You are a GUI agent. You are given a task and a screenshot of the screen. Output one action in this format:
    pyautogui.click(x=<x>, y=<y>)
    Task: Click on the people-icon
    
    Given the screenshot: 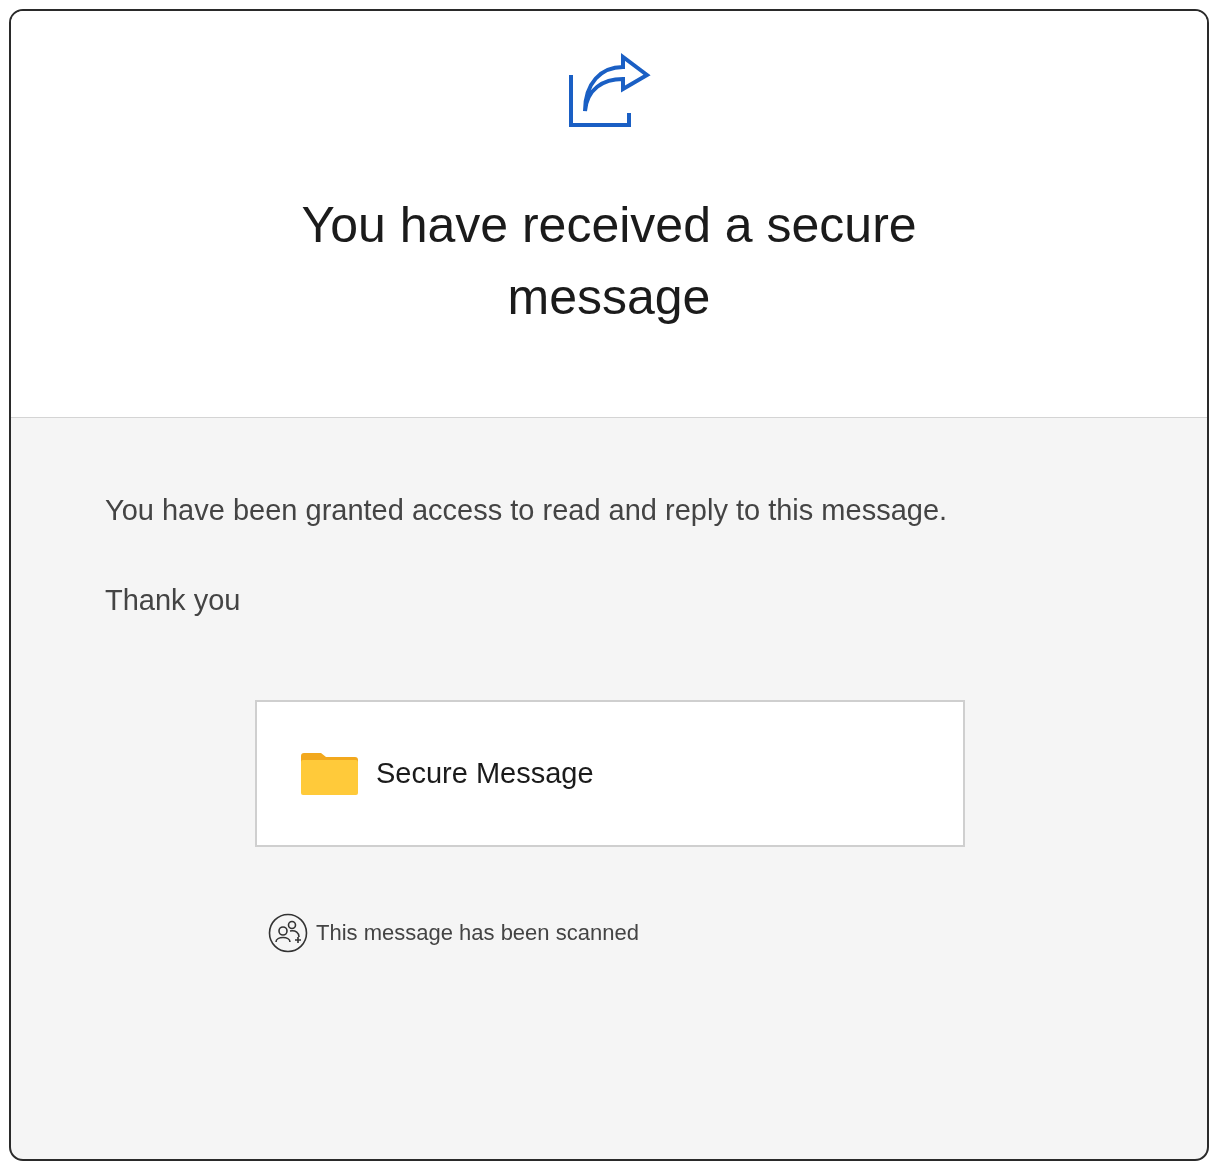 What is the action you would take?
    pyautogui.click(x=288, y=933)
    